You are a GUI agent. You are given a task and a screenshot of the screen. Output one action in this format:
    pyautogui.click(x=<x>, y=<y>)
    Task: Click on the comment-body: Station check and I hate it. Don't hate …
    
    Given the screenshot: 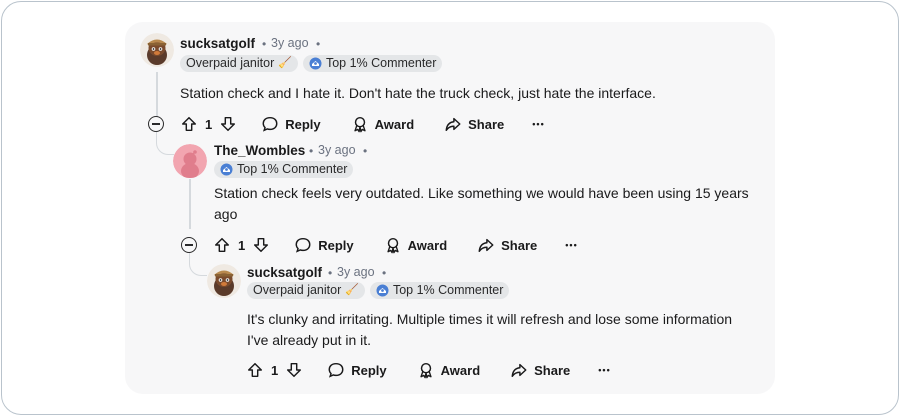 What is the action you would take?
    pyautogui.click(x=418, y=93)
    